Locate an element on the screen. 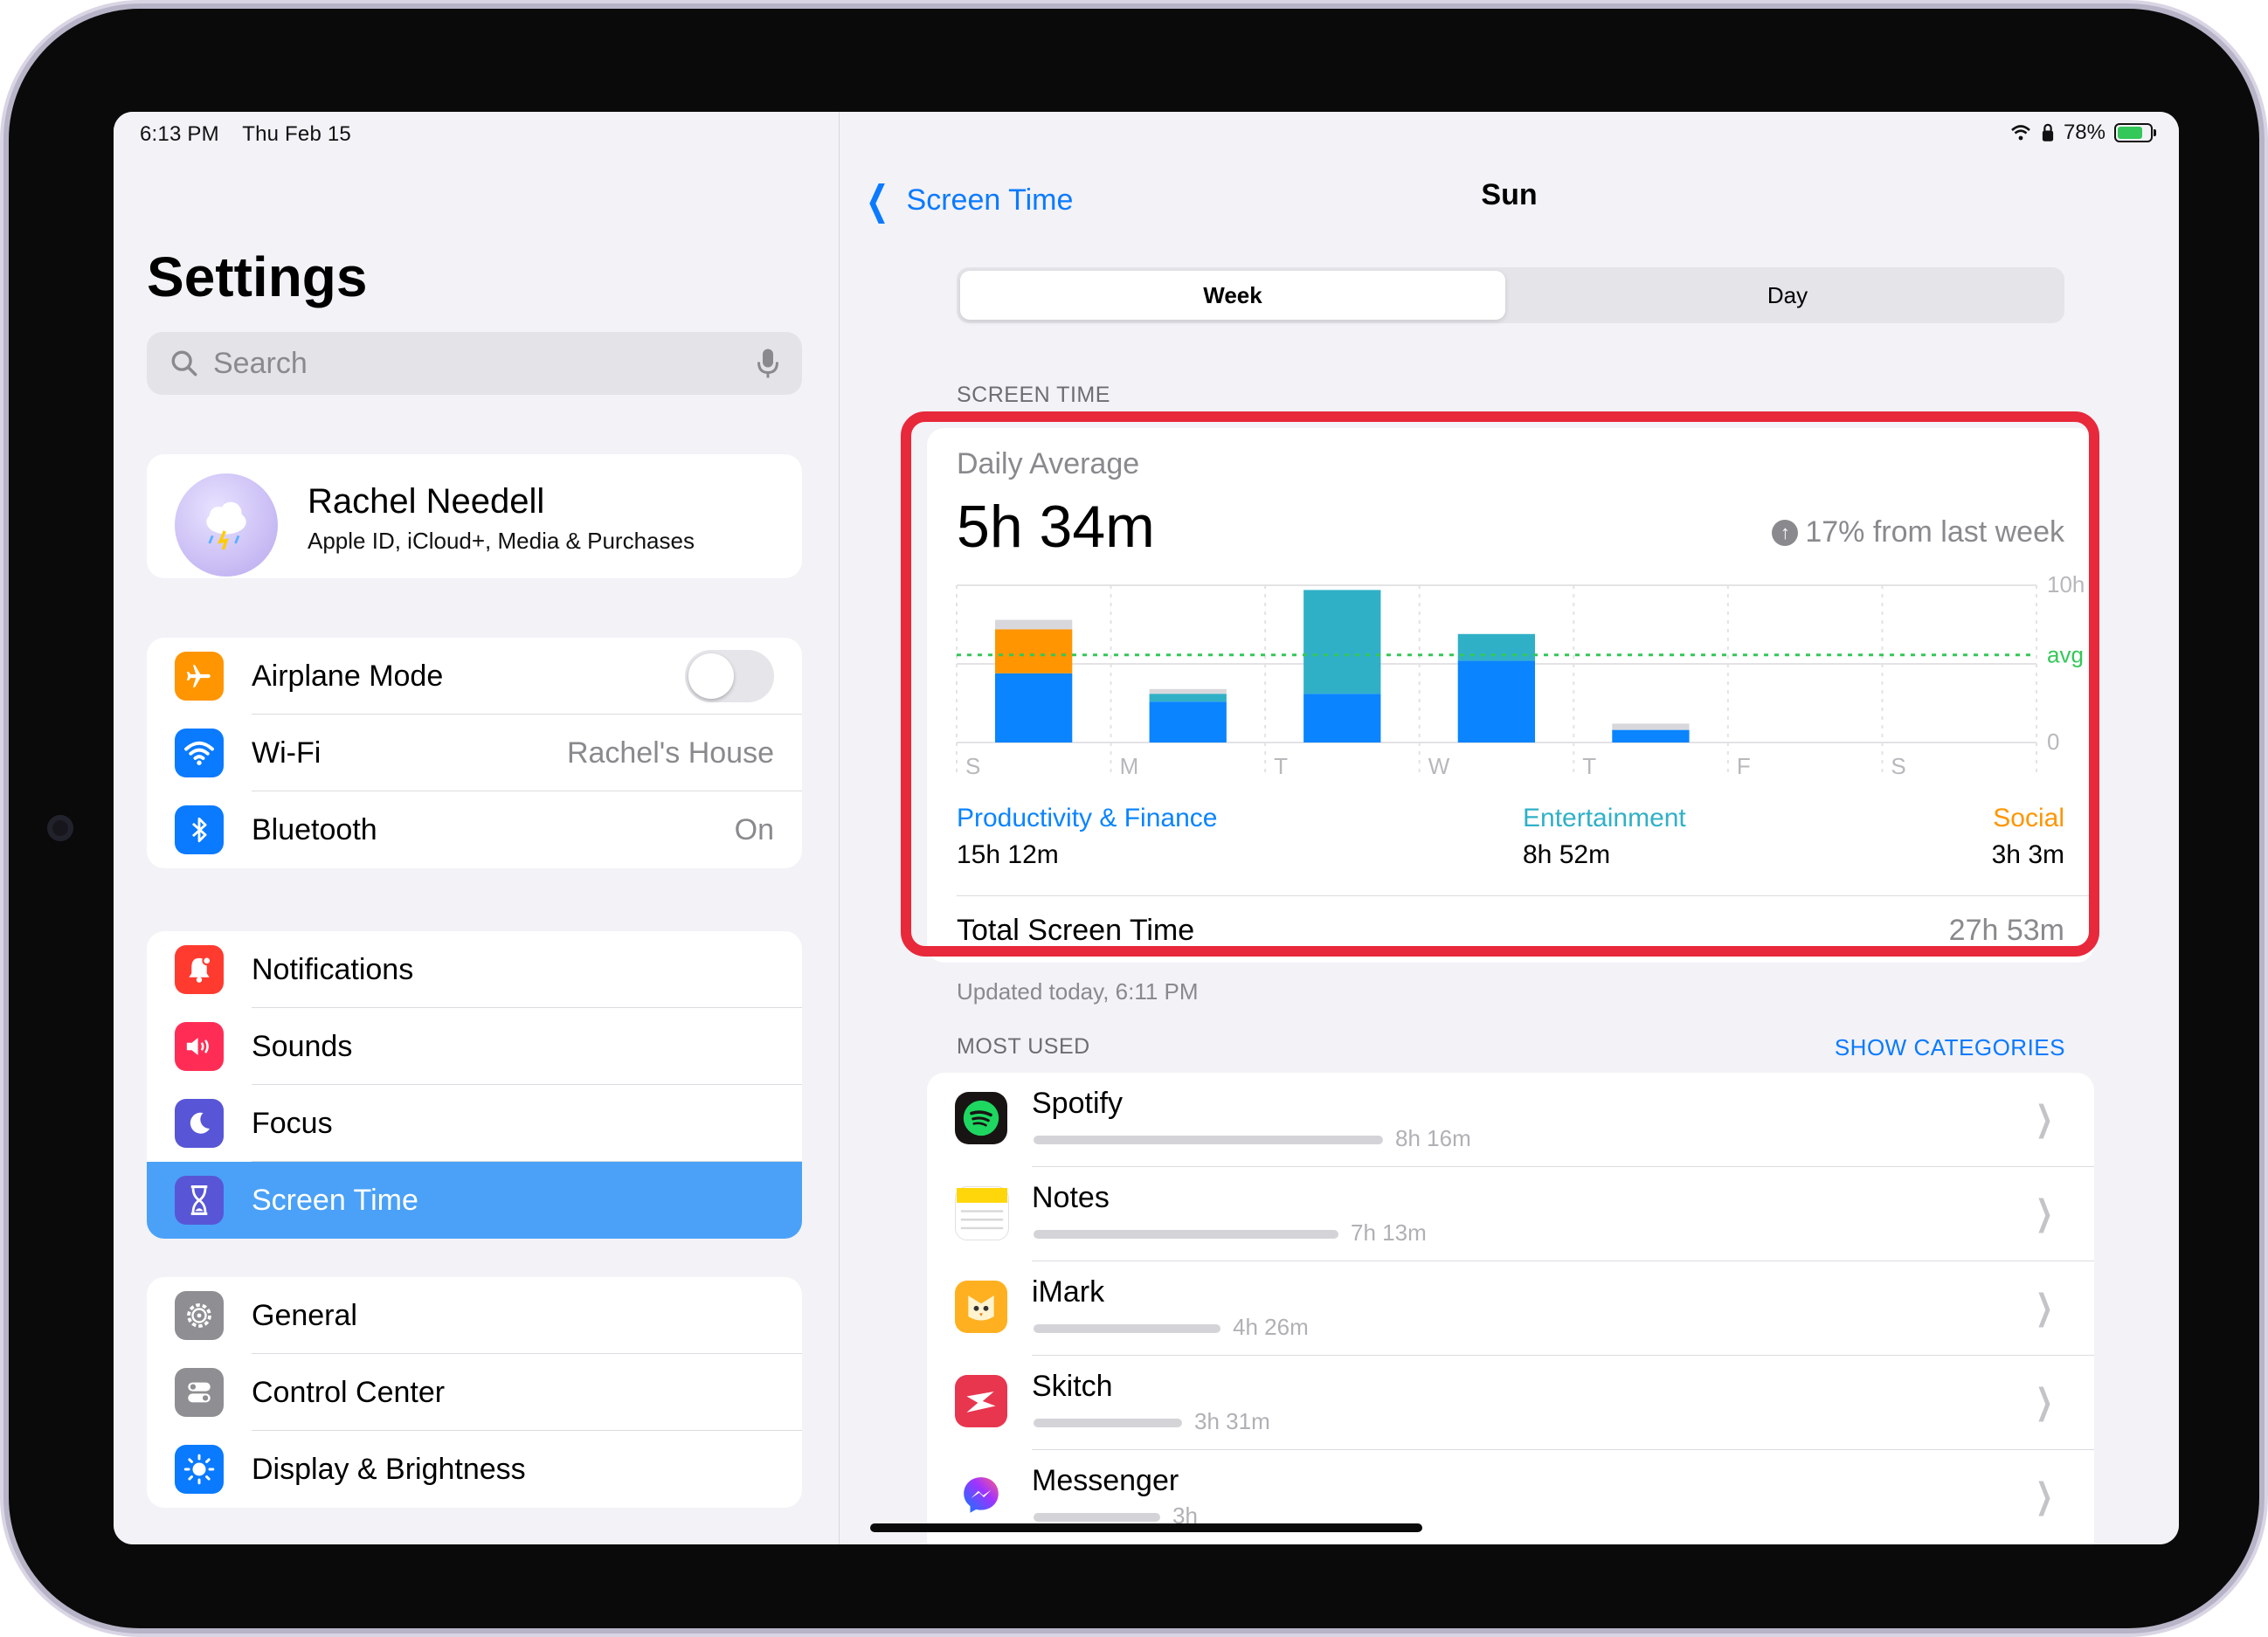  app-name: Notes is located at coordinates (1071, 1197).